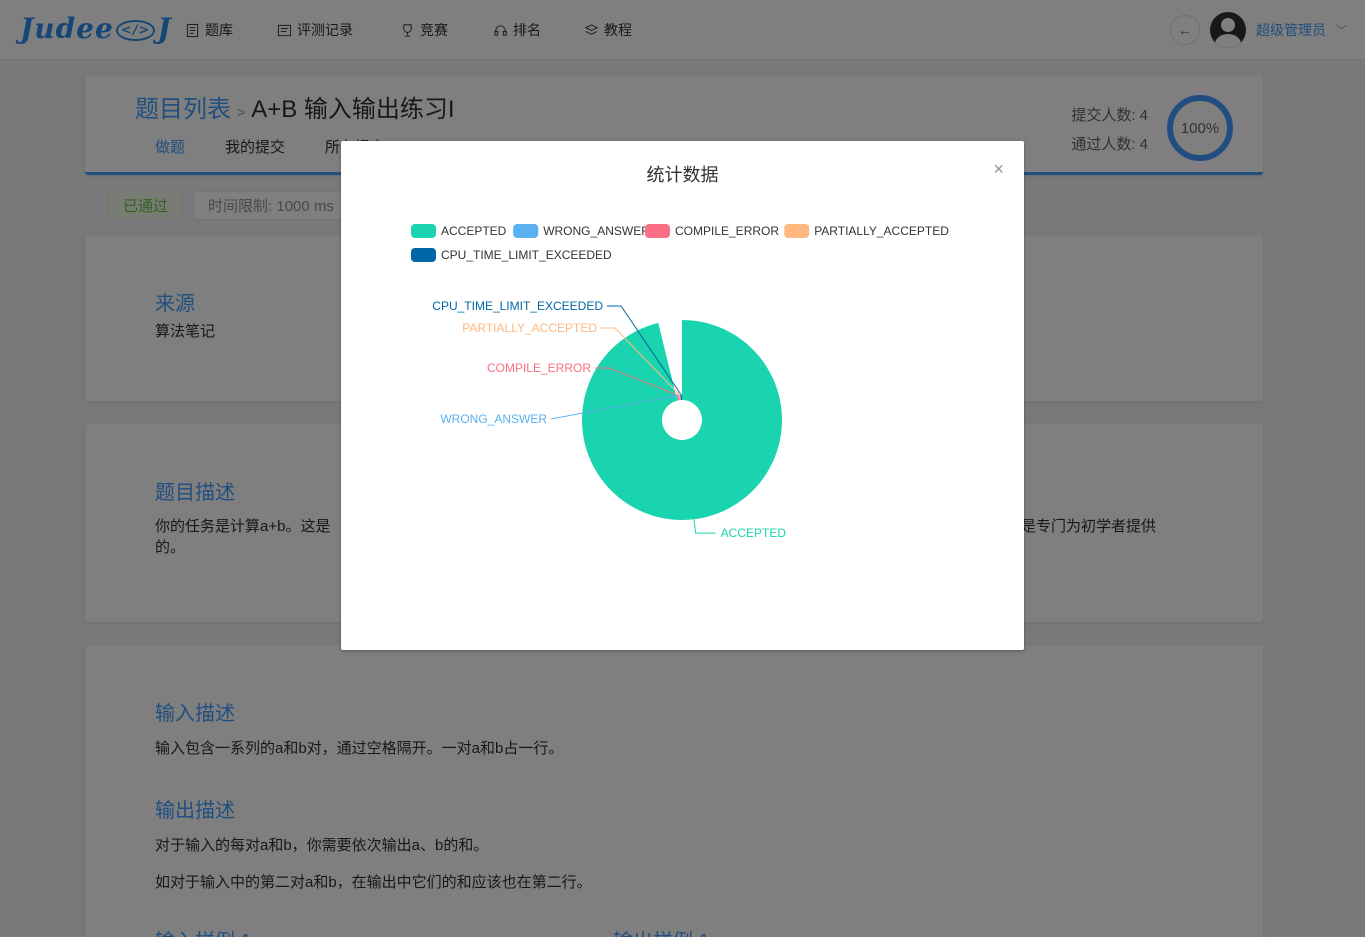 This screenshot has height=937, width=1365. What do you see at coordinates (704, 526) in the screenshot?
I see `leader-line` at bounding box center [704, 526].